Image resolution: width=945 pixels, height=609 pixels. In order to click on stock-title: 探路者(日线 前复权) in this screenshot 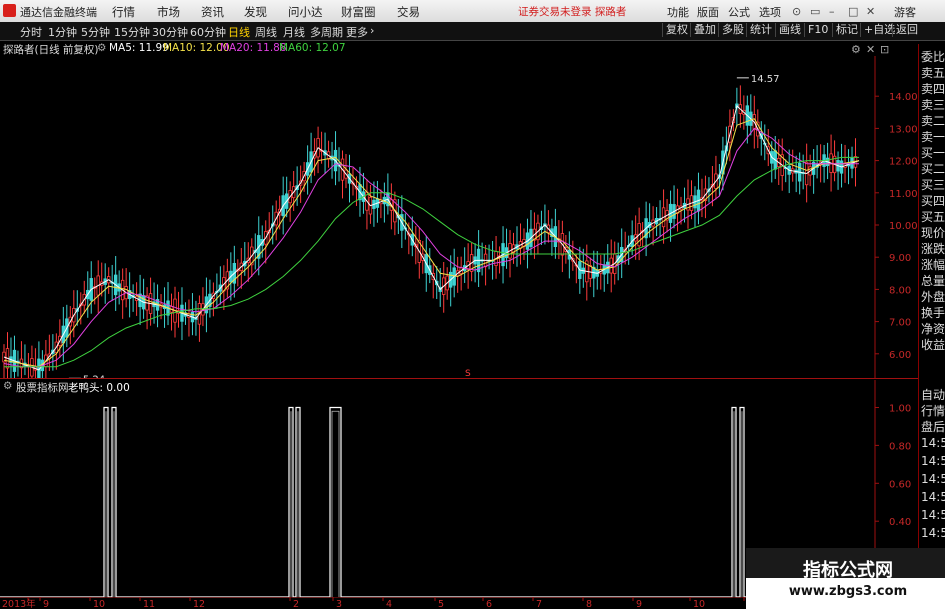, I will do `click(51, 50)`.